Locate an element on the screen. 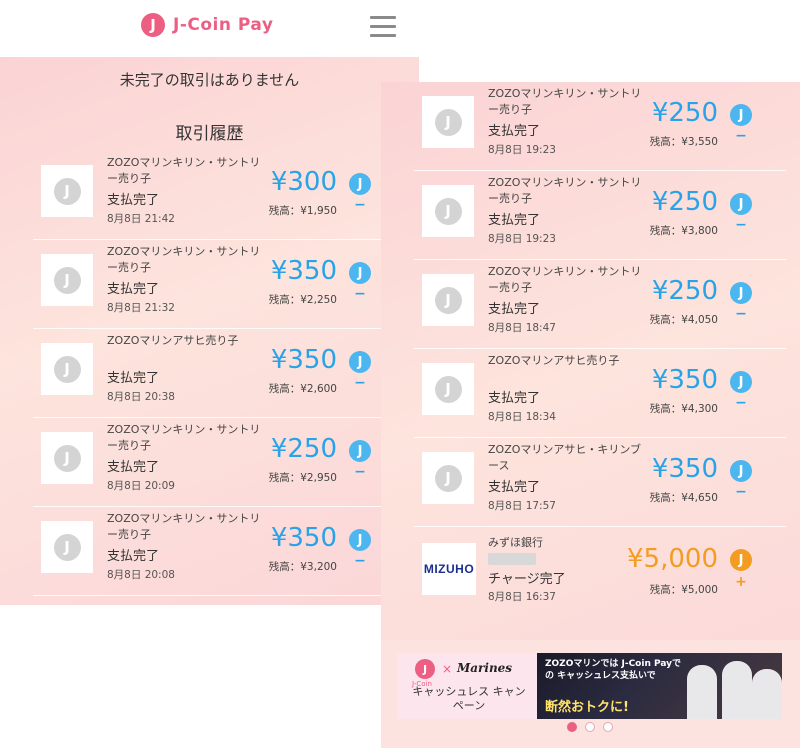 This screenshot has height=748, width=800. transaction-datetime: 8月8日 18:34 is located at coordinates (522, 417).